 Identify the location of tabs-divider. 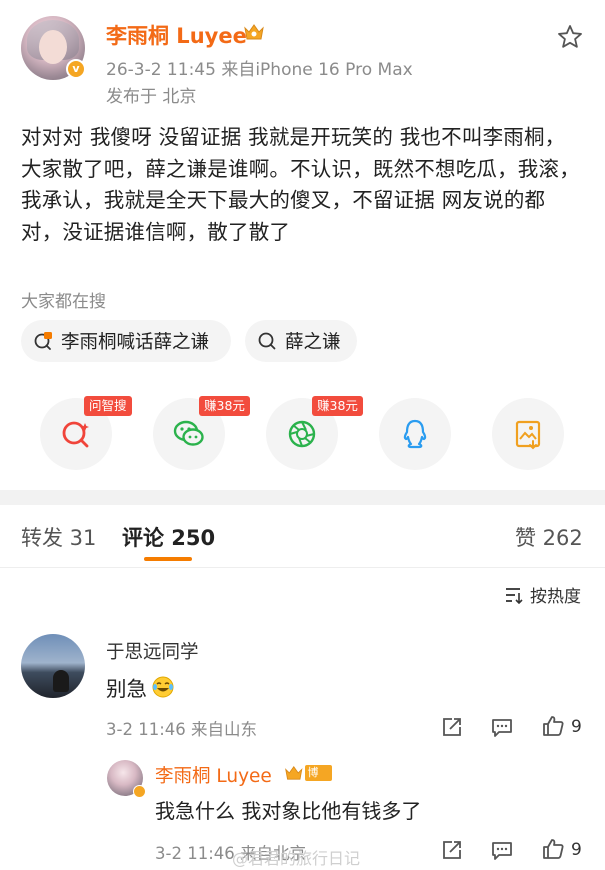
(302, 567).